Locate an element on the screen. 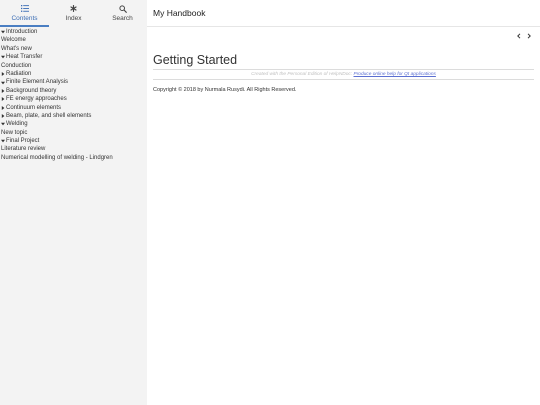 This screenshot has height=405, width=540. toc-item: Finite Element Analysis is located at coordinates (73, 82).